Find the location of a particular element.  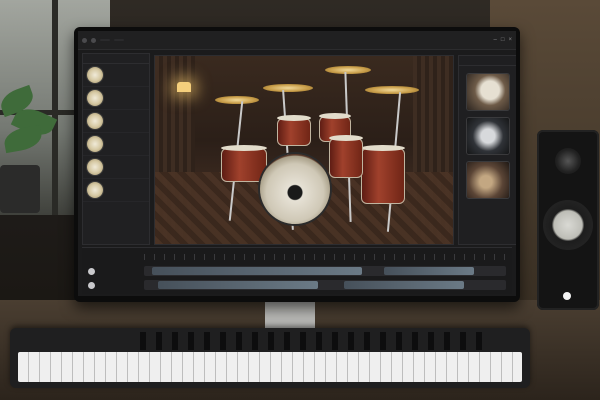

instrument-list-panel is located at coordinates (116, 149).